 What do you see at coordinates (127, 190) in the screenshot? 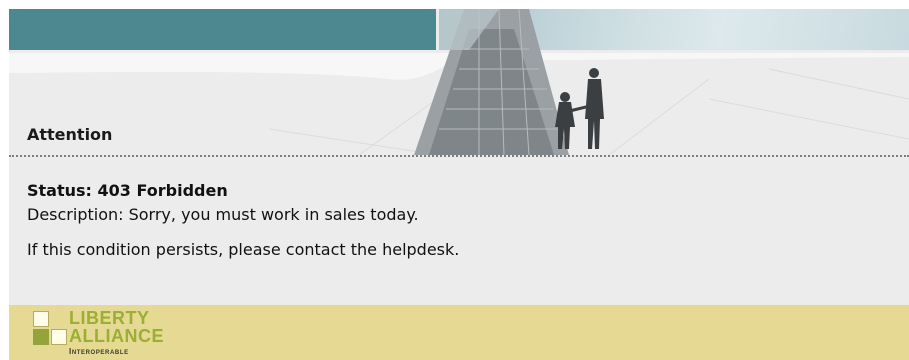
I see `status-text: Status: 403 Forbidden` at bounding box center [127, 190].